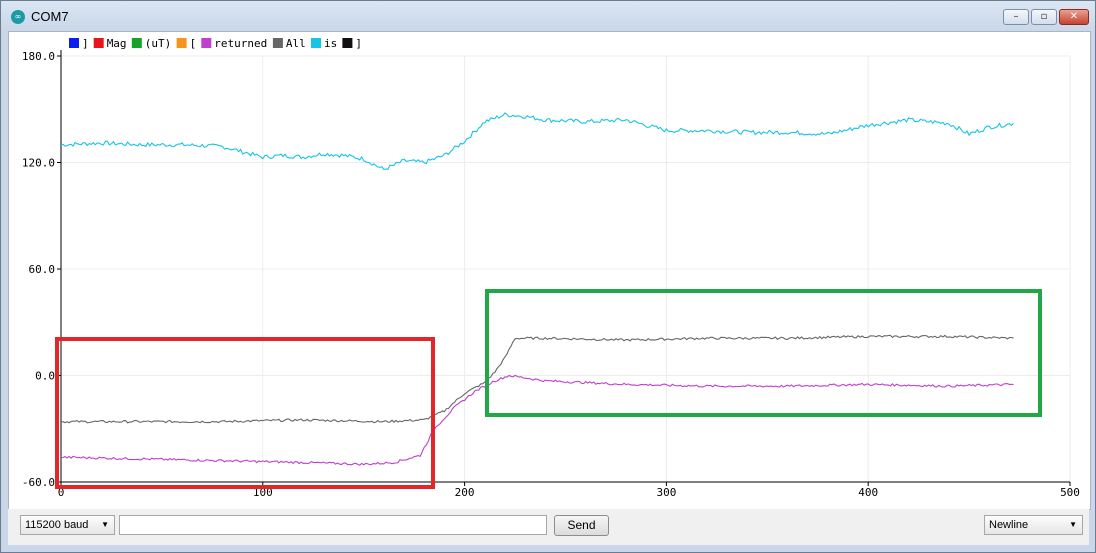 This screenshot has width=1096, height=553. Describe the element at coordinates (1016, 17) in the screenshot. I see `minimize-button: –` at that location.